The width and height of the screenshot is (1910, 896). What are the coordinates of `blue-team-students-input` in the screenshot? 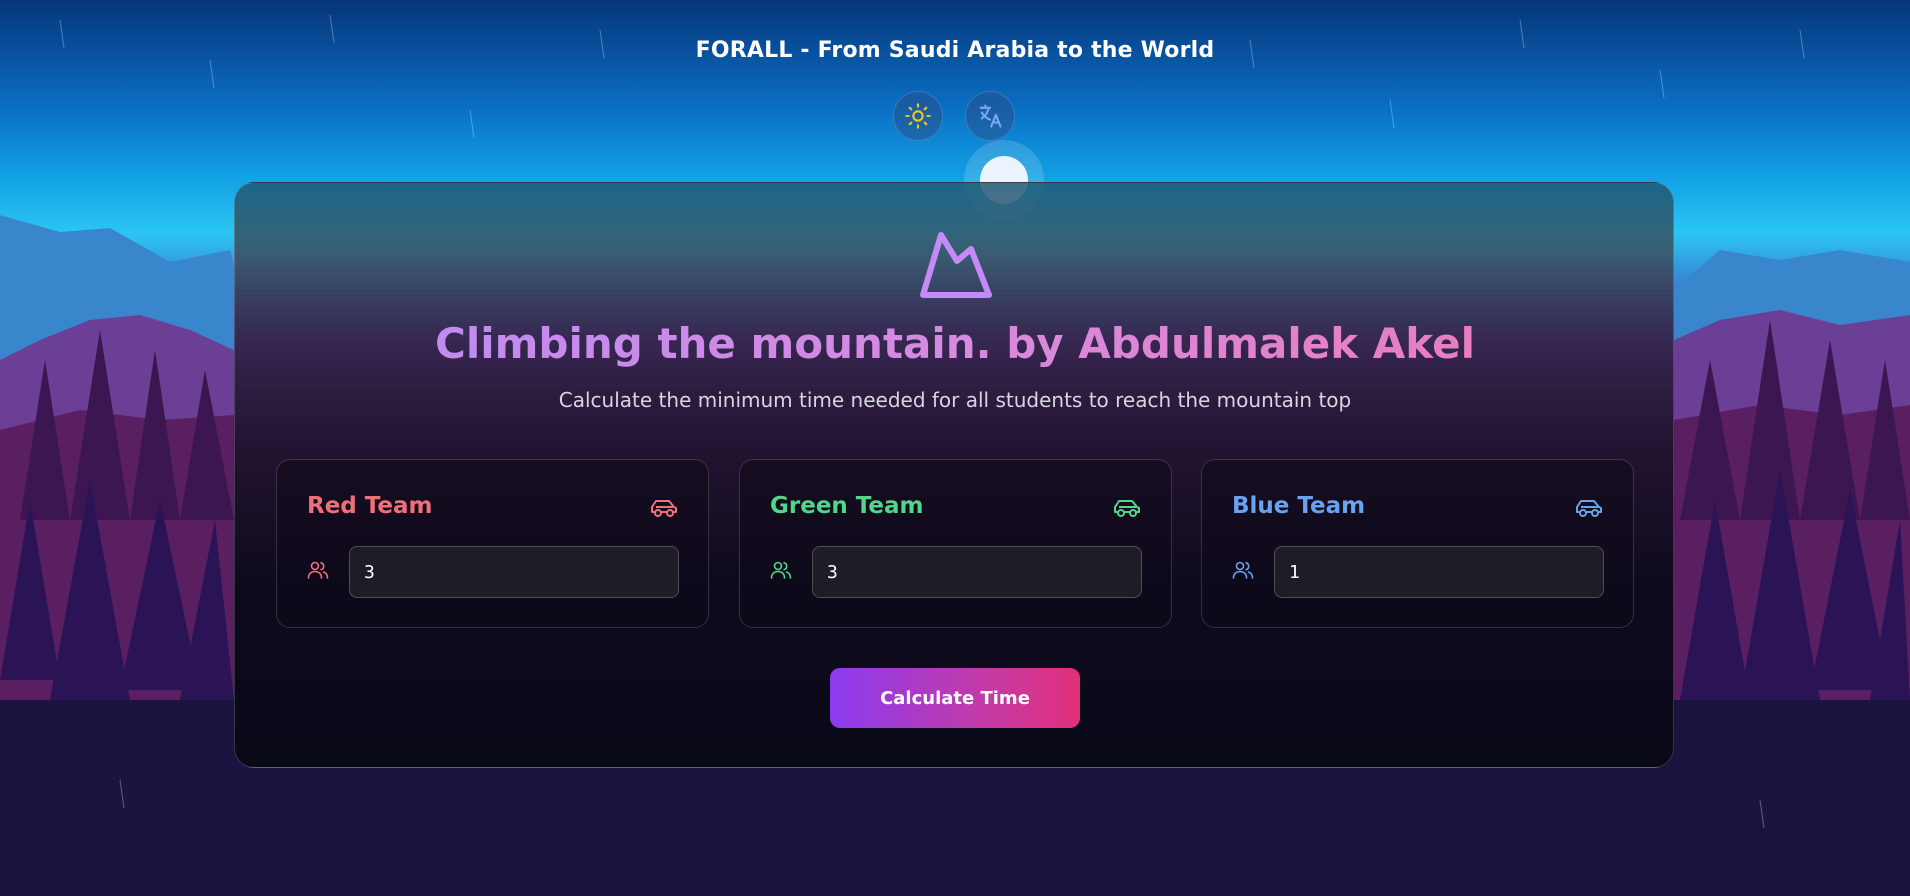 It's located at (1439, 572).